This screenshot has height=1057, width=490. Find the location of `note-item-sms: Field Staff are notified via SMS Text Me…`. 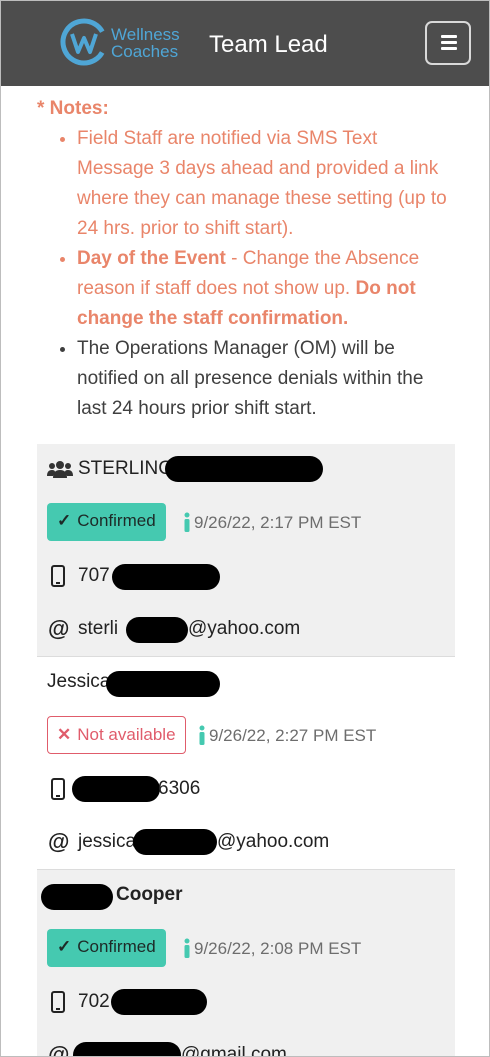

note-item-sms: Field Staff are notified via SMS Text Me… is located at coordinates (265, 184).